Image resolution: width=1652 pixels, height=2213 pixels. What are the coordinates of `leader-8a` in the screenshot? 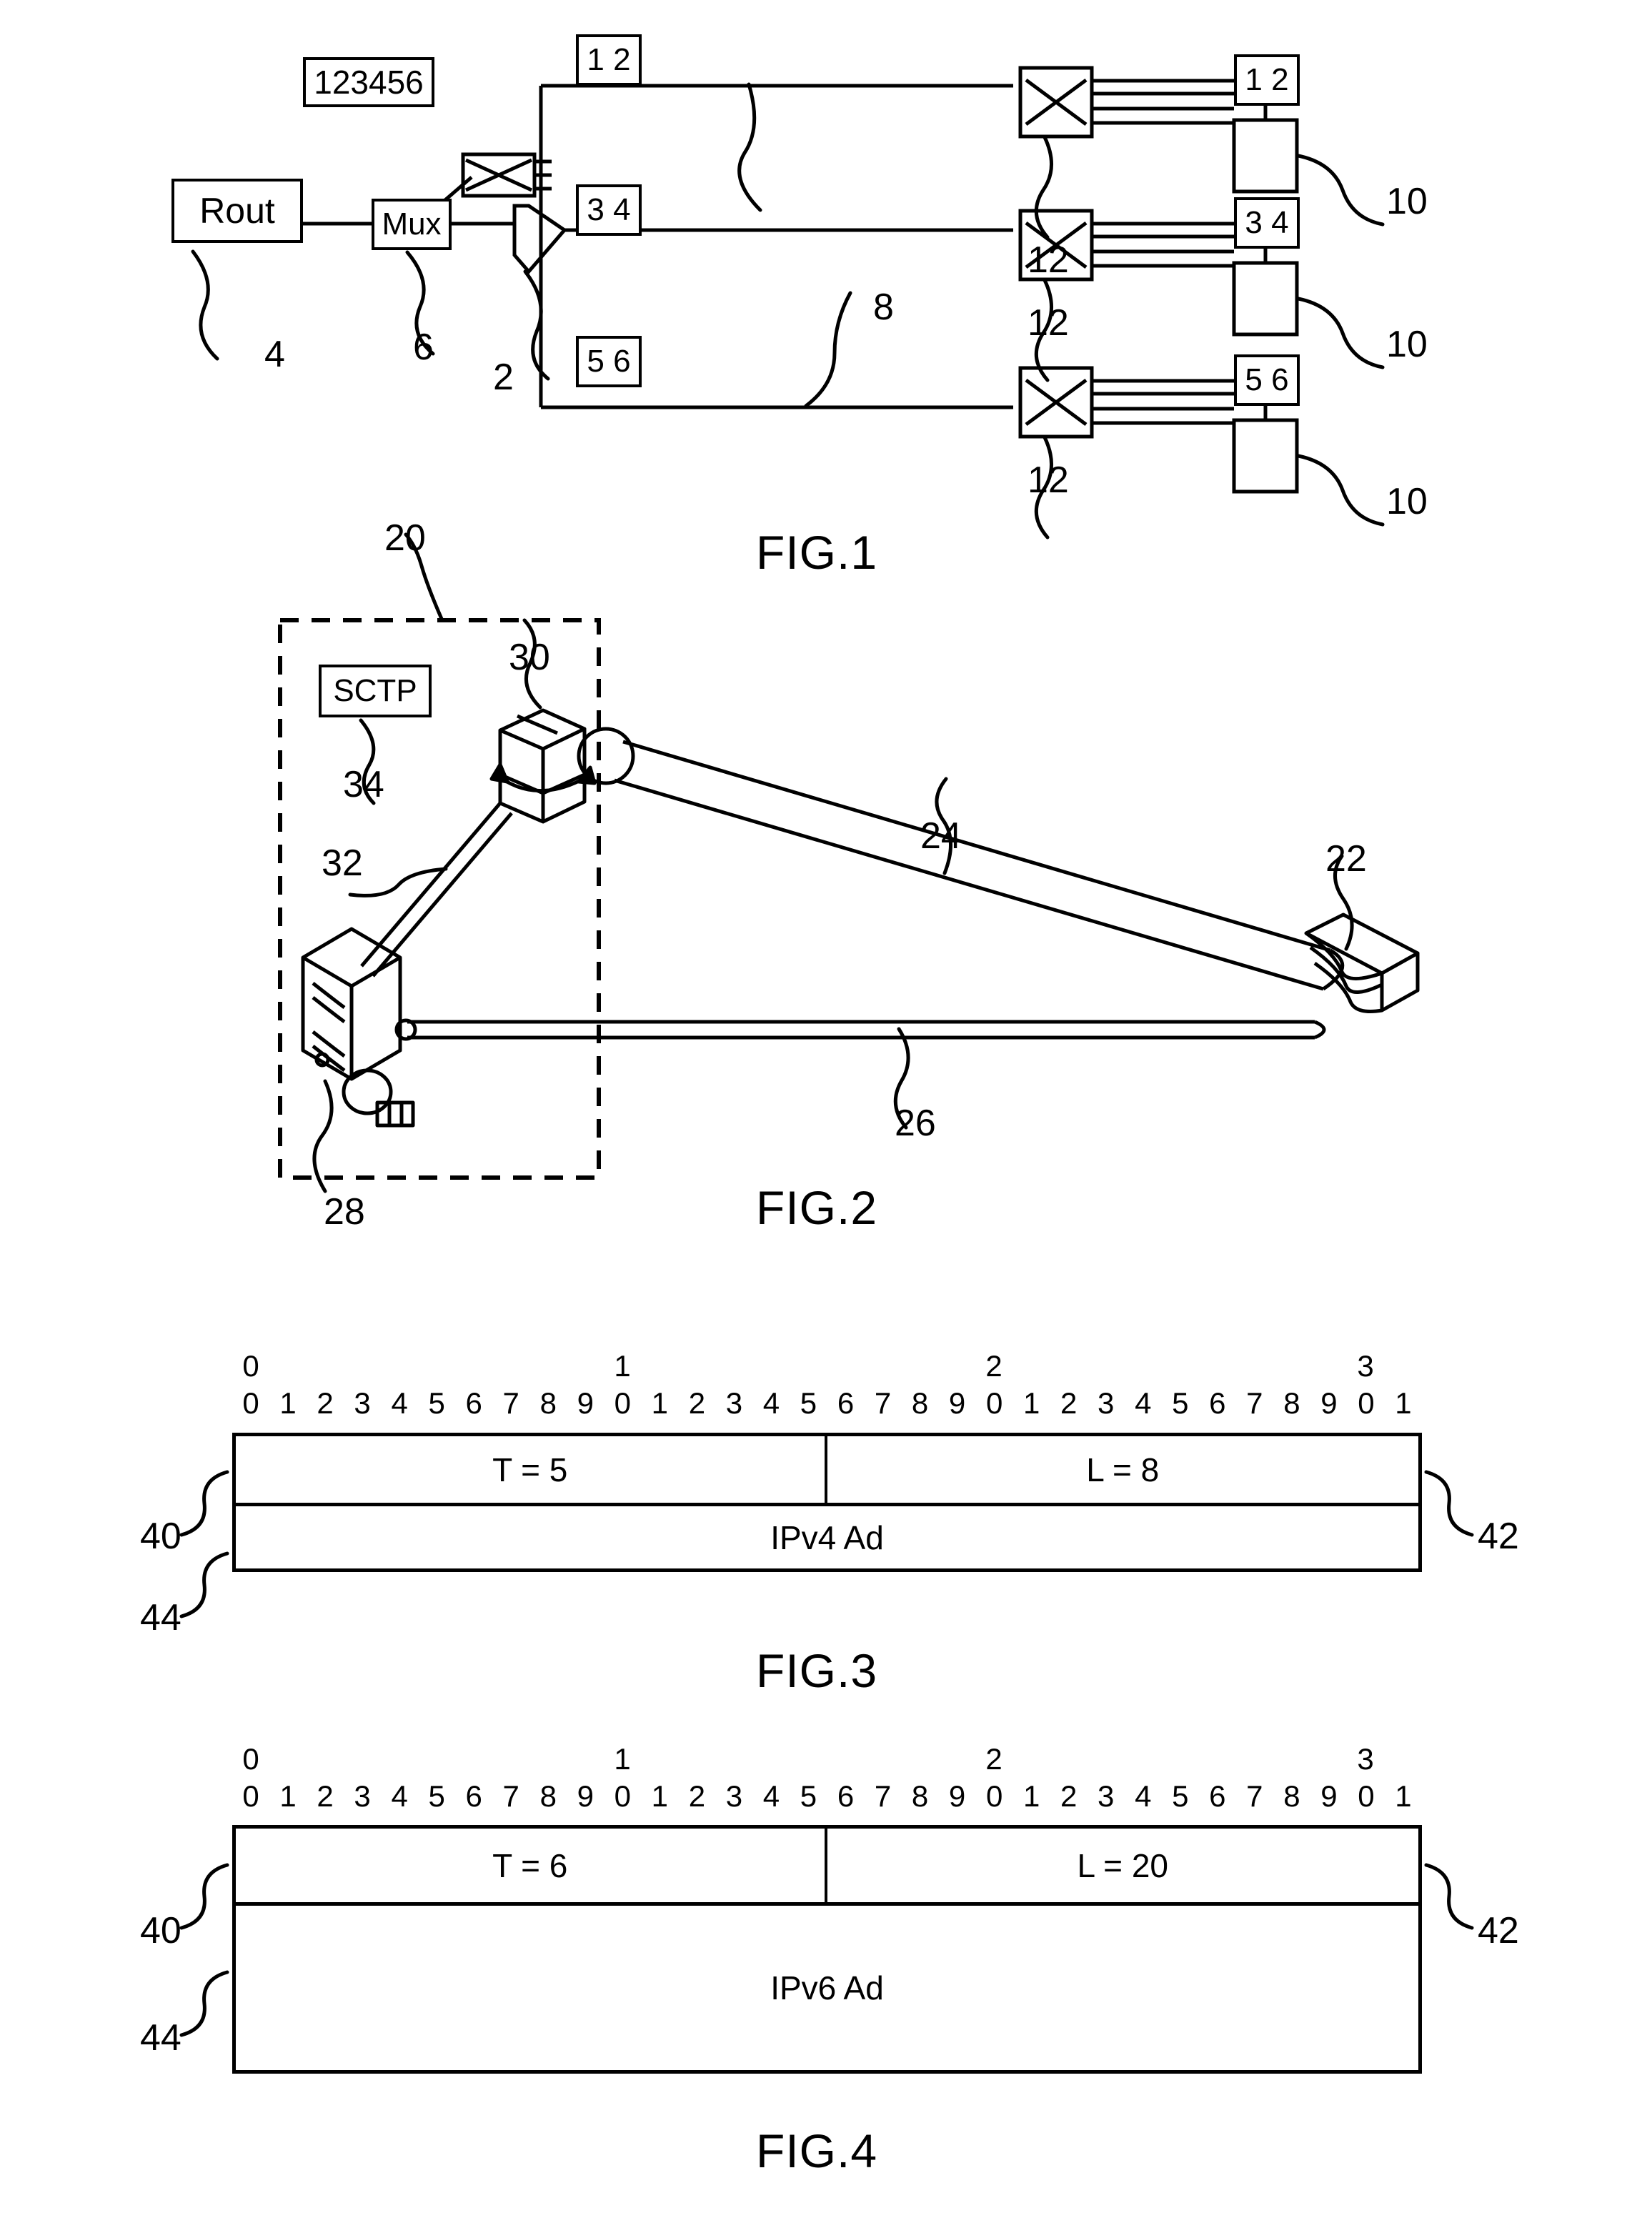 It's located at (749, 147).